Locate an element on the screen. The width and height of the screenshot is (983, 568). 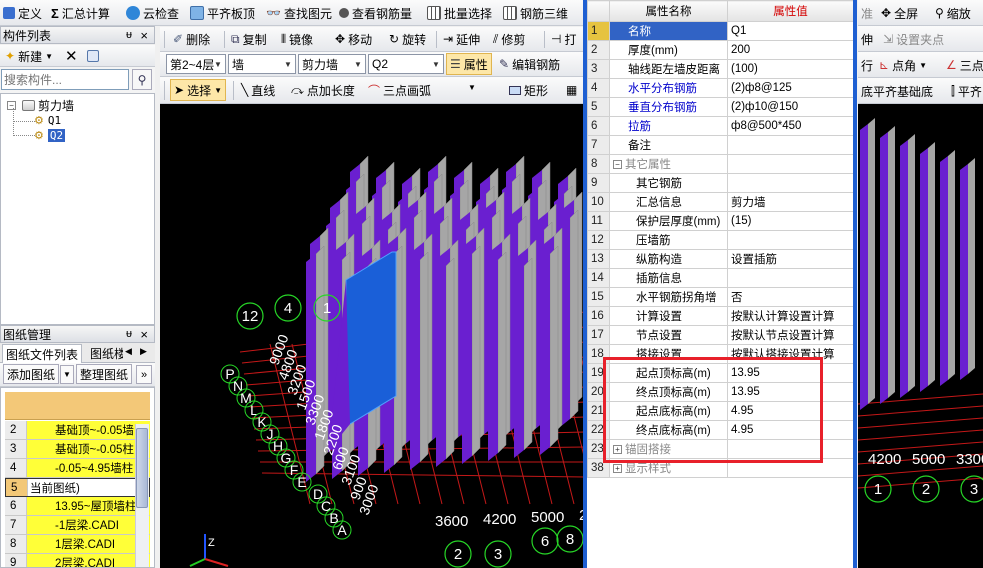
property-row: 9 其它钢筋 is located at coordinates (720, 183).